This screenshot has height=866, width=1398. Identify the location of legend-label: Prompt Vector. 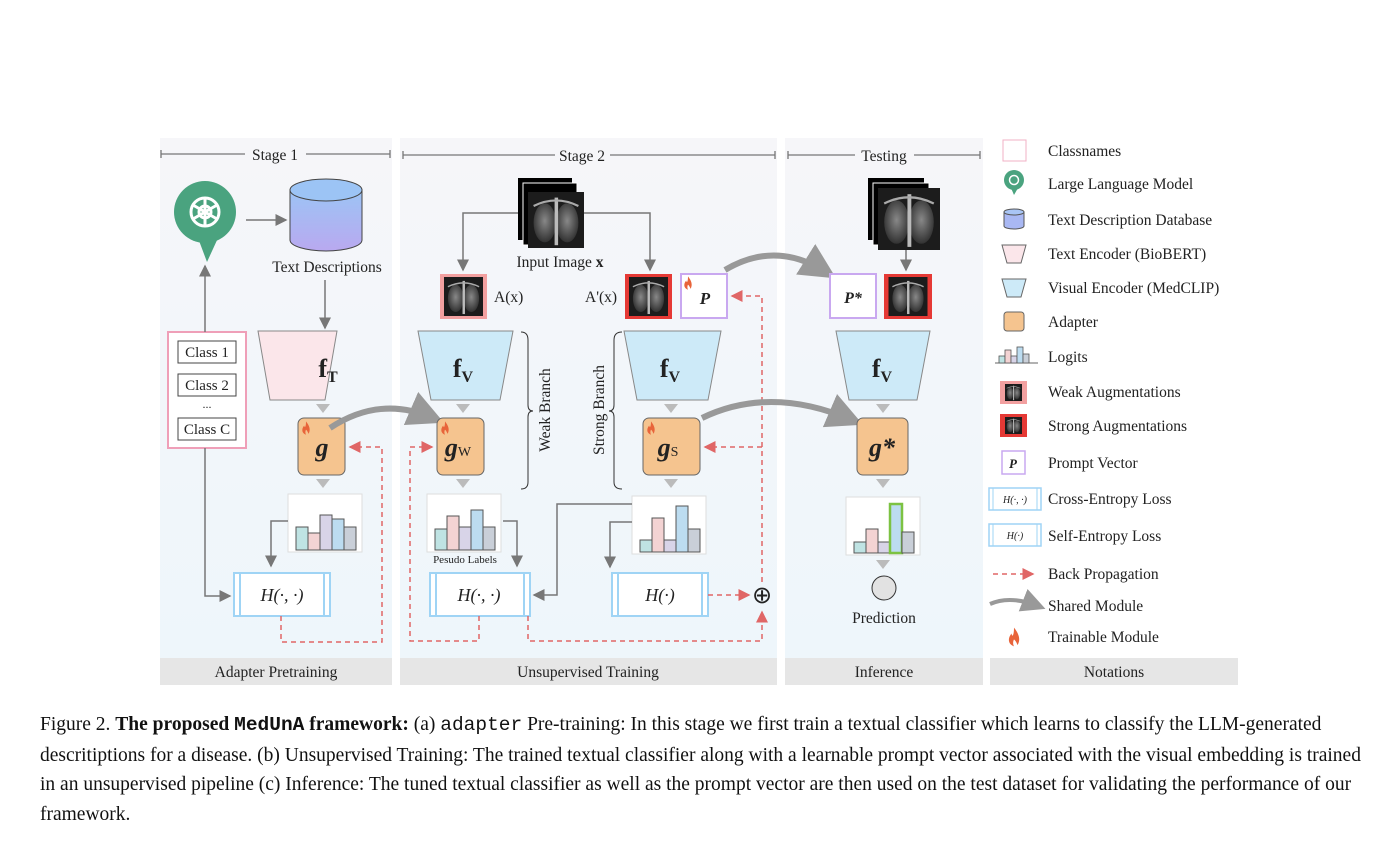
(1093, 463).